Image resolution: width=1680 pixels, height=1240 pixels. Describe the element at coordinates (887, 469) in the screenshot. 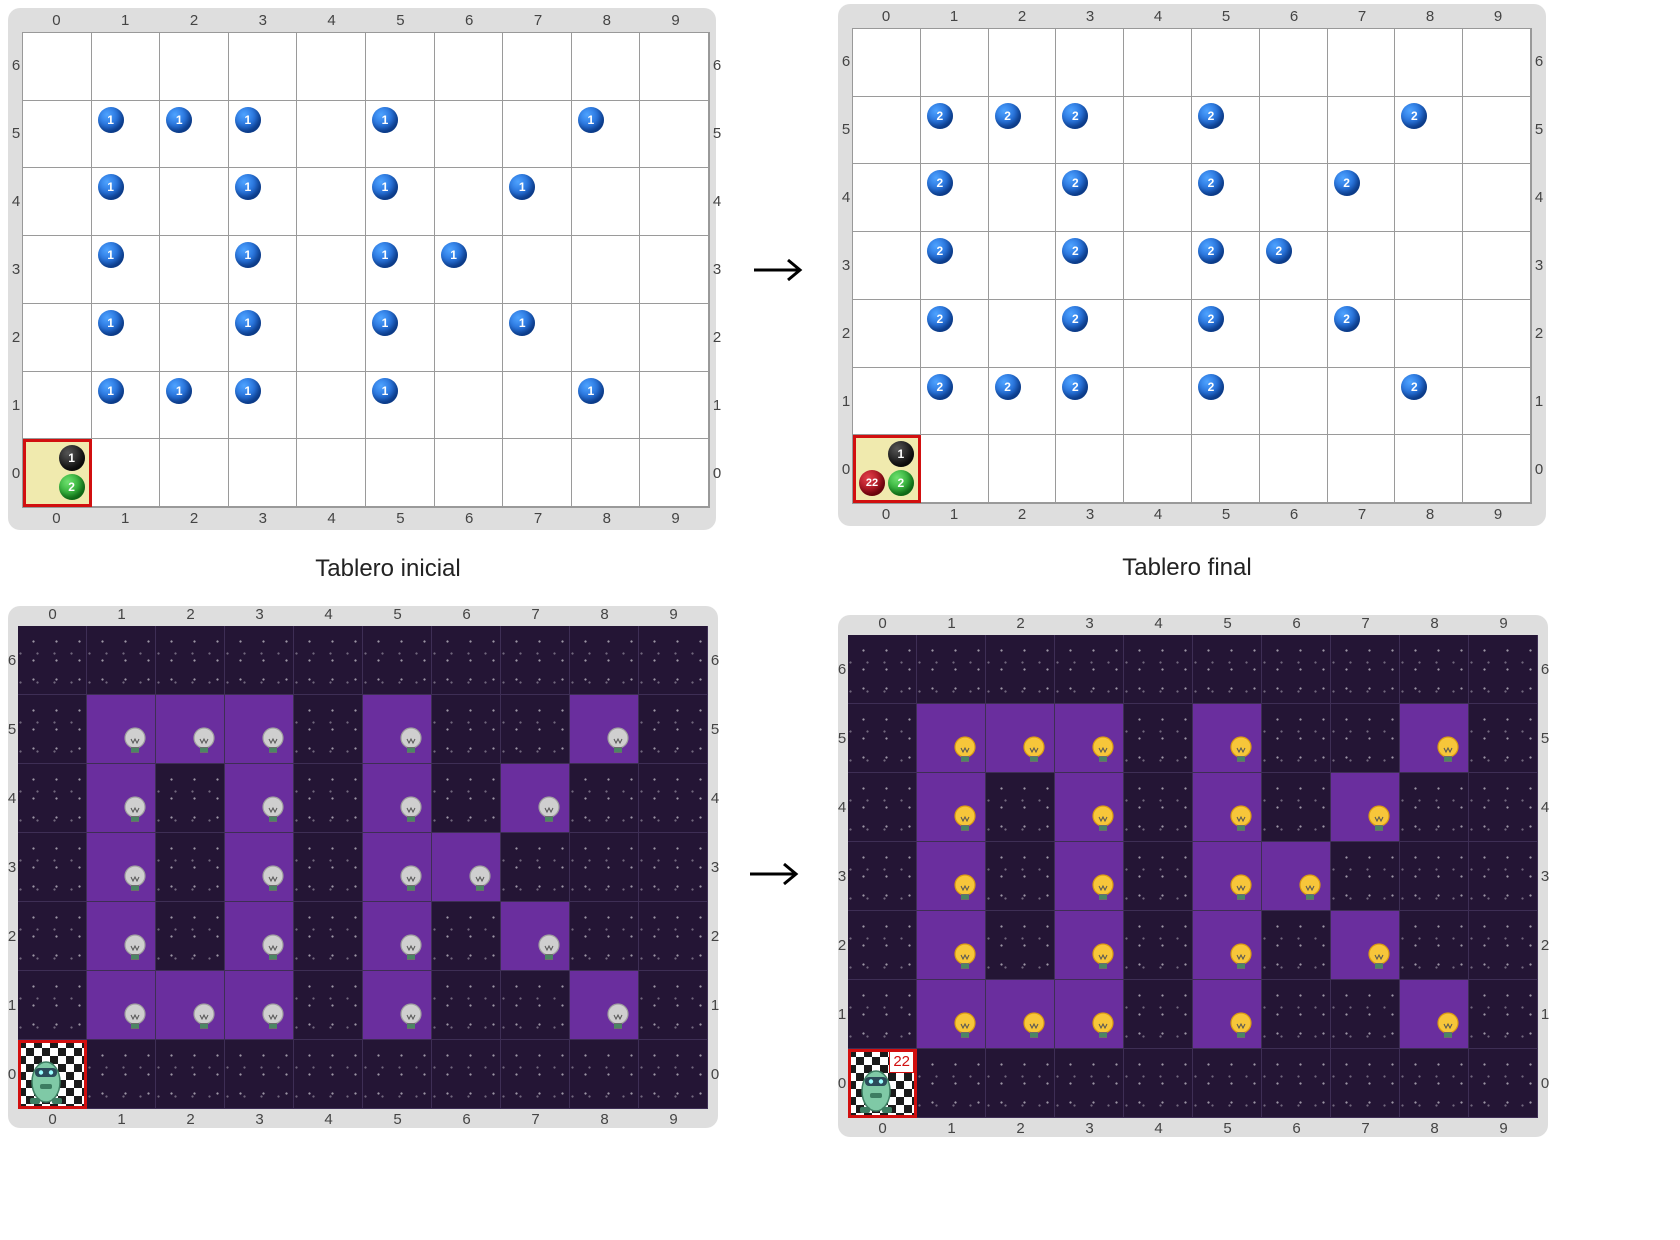

I see `origin-cell: 1 2 22` at that location.